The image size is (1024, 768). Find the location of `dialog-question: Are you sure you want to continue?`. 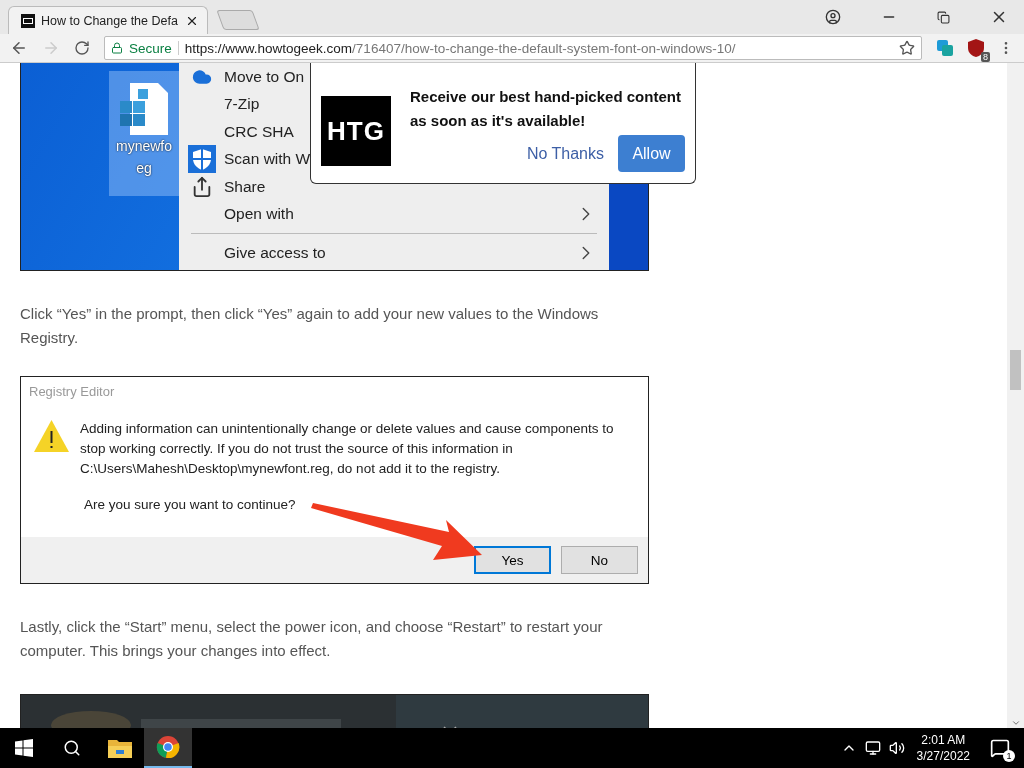

dialog-question: Are you sure you want to continue? is located at coordinates (190, 505).